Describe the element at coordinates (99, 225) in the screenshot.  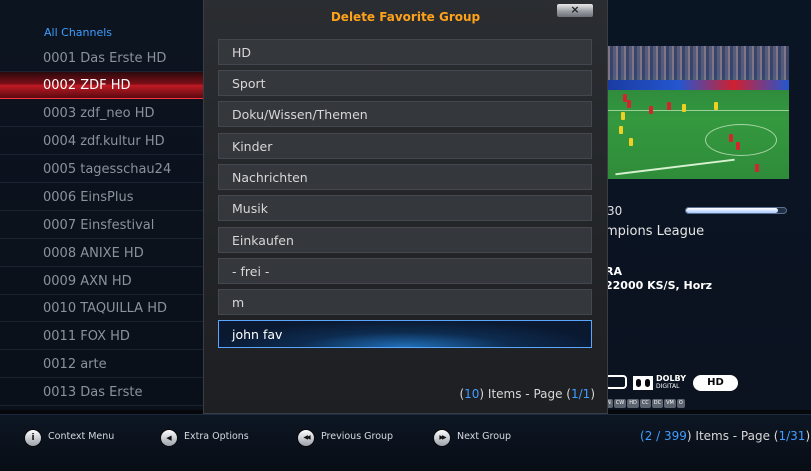
I see `channel-label: 0007 Einsfestival` at that location.